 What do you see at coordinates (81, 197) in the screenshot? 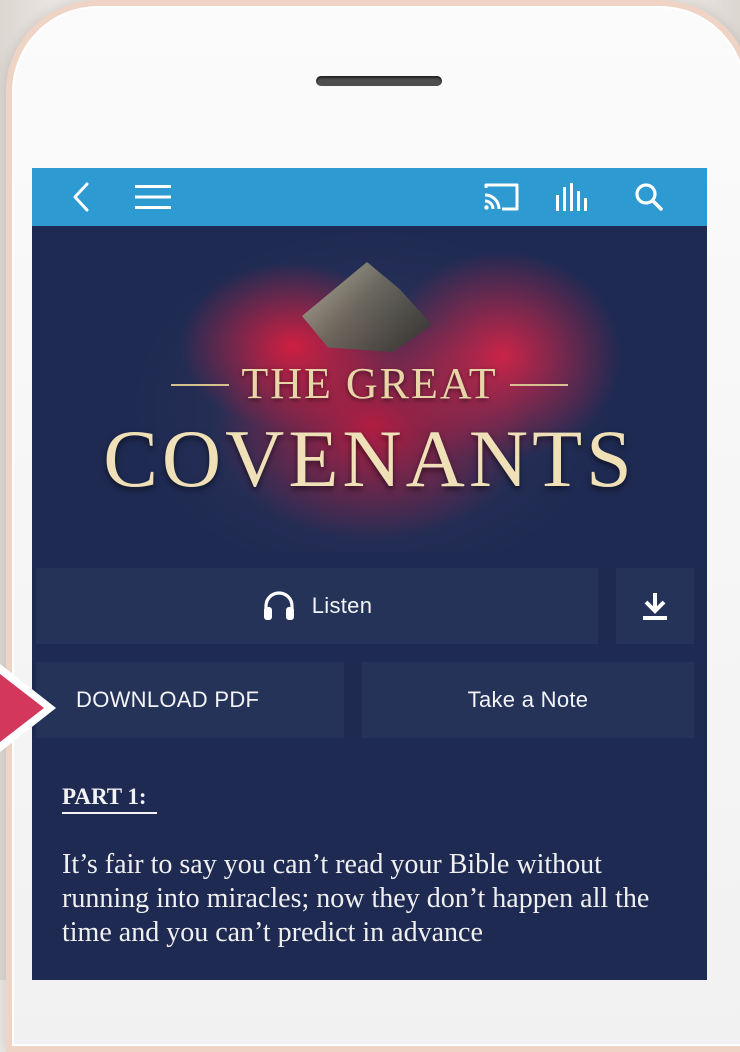
I see `chevron-left-icon` at bounding box center [81, 197].